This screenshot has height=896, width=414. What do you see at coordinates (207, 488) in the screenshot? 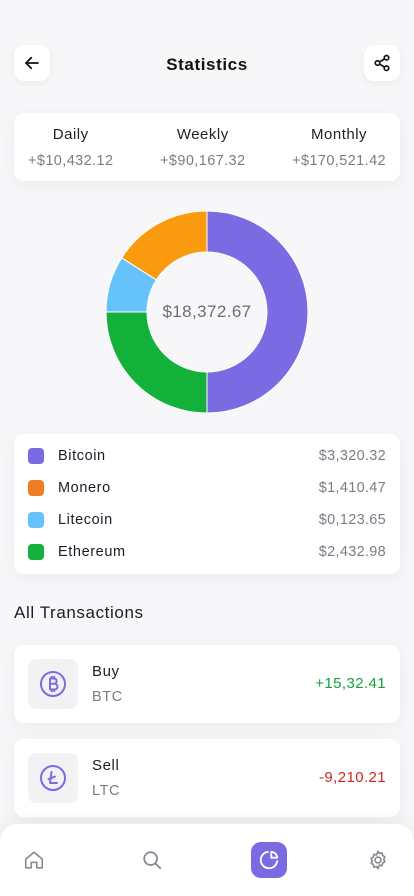
I see `legend-item-monero: Monero $1,410.47` at bounding box center [207, 488].